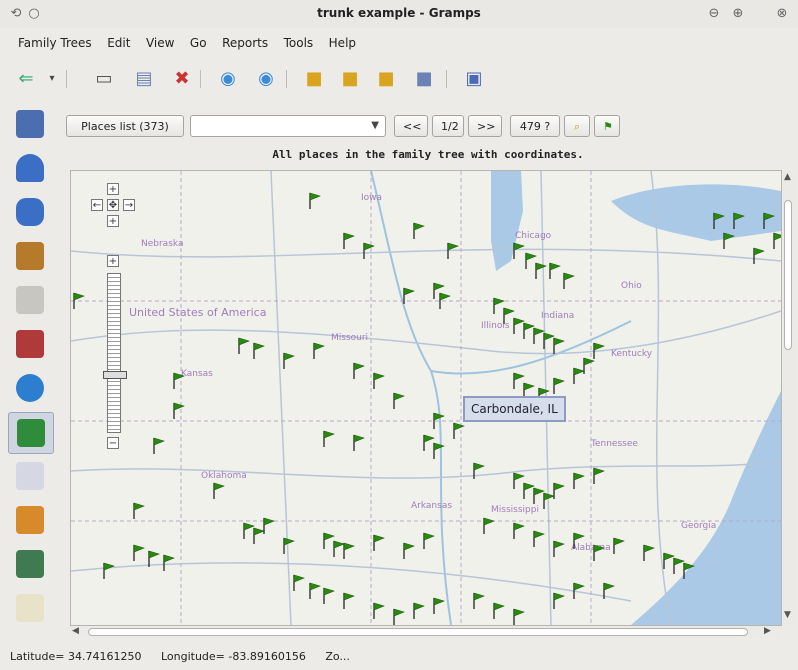 The height and width of the screenshot is (670, 798). I want to click on zoom-fit-icon: ⌕, so click(577, 126).